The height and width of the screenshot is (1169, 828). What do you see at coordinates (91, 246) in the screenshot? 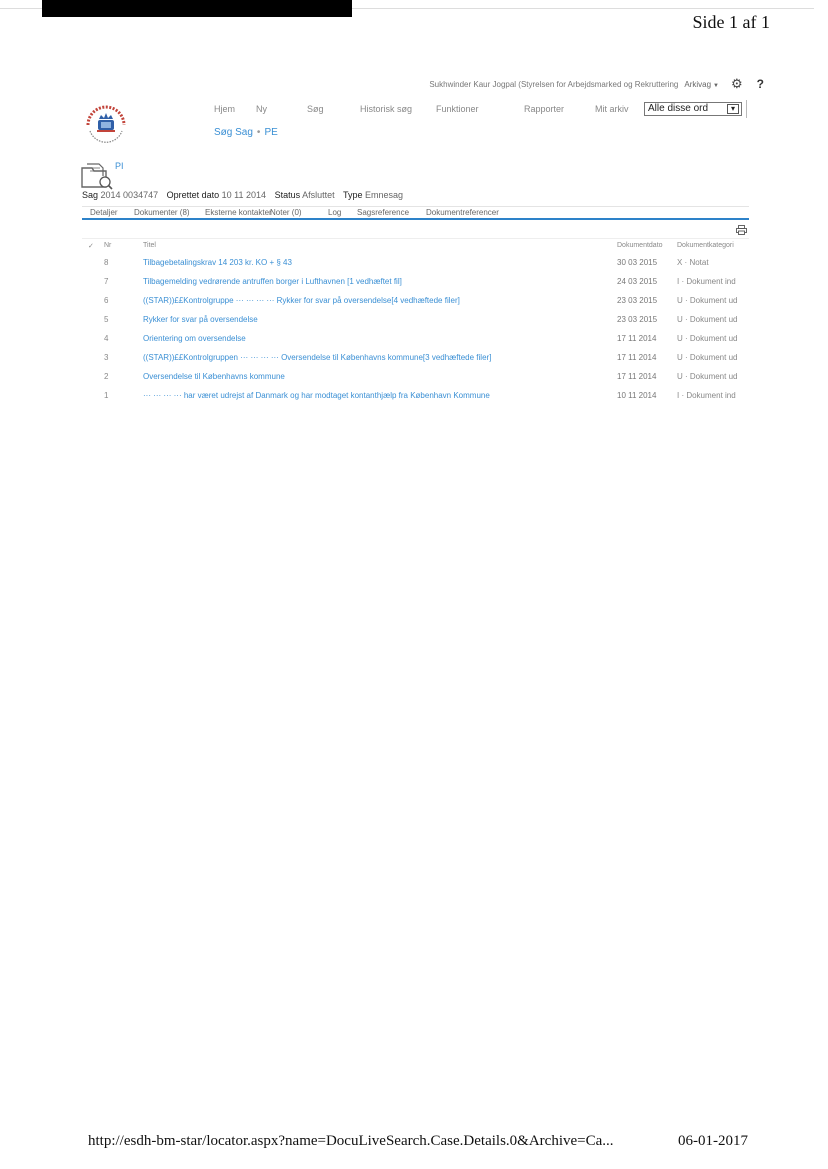
I see `select-all-check-icon: ✓` at bounding box center [91, 246].